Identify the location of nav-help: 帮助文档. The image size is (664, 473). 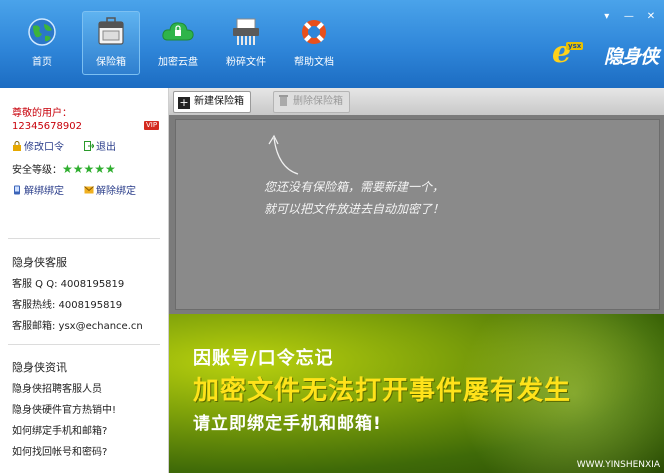
(314, 43).